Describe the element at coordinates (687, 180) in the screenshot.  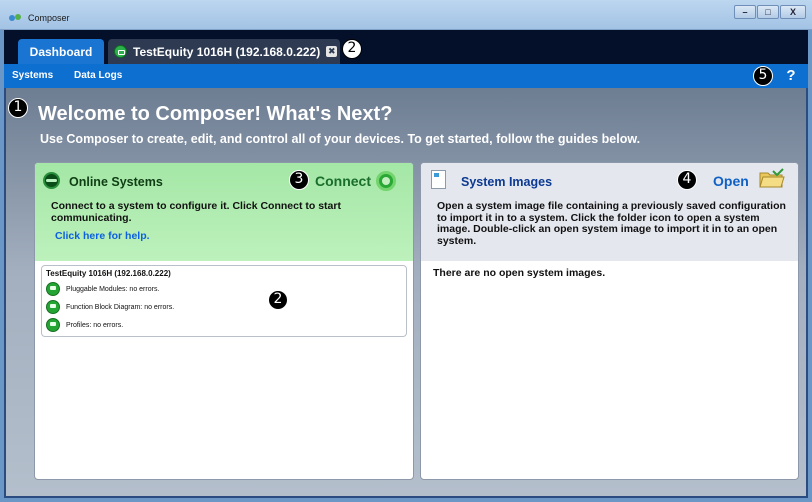
I see `marker-4: 4` at that location.